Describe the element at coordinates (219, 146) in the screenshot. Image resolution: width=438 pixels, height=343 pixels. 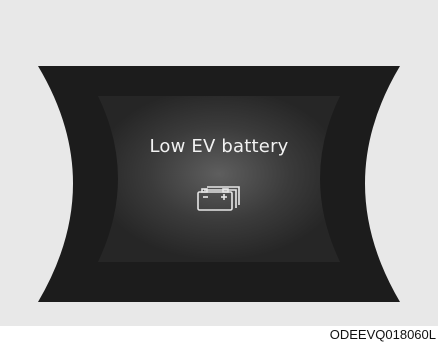
I see `warning-message: Low EV battery` at that location.